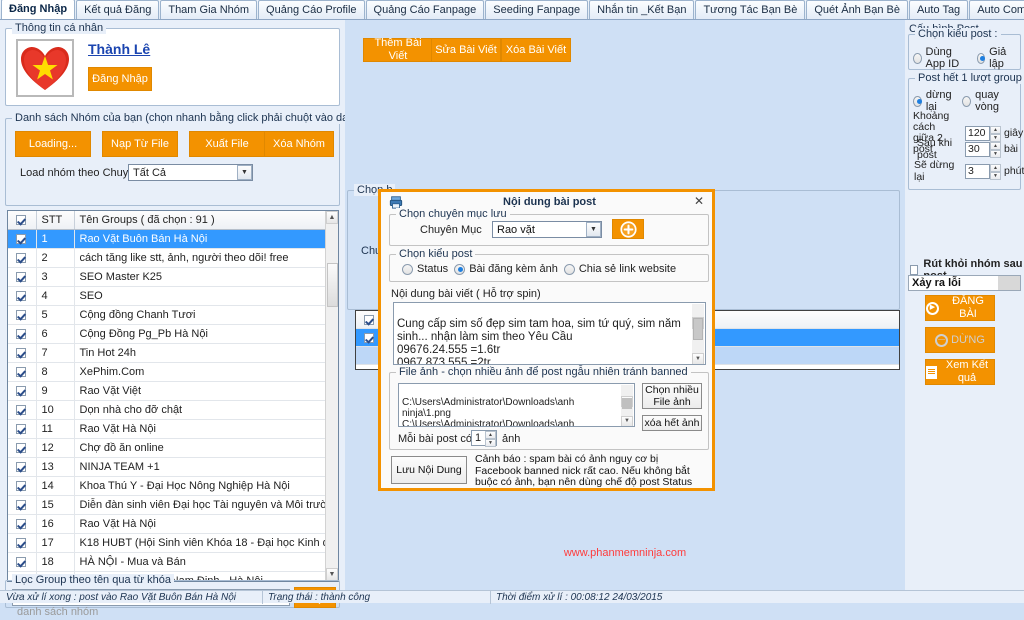  Describe the element at coordinates (190, 172) in the screenshot. I see `load-category-select: Tất Cả ▼` at that location.